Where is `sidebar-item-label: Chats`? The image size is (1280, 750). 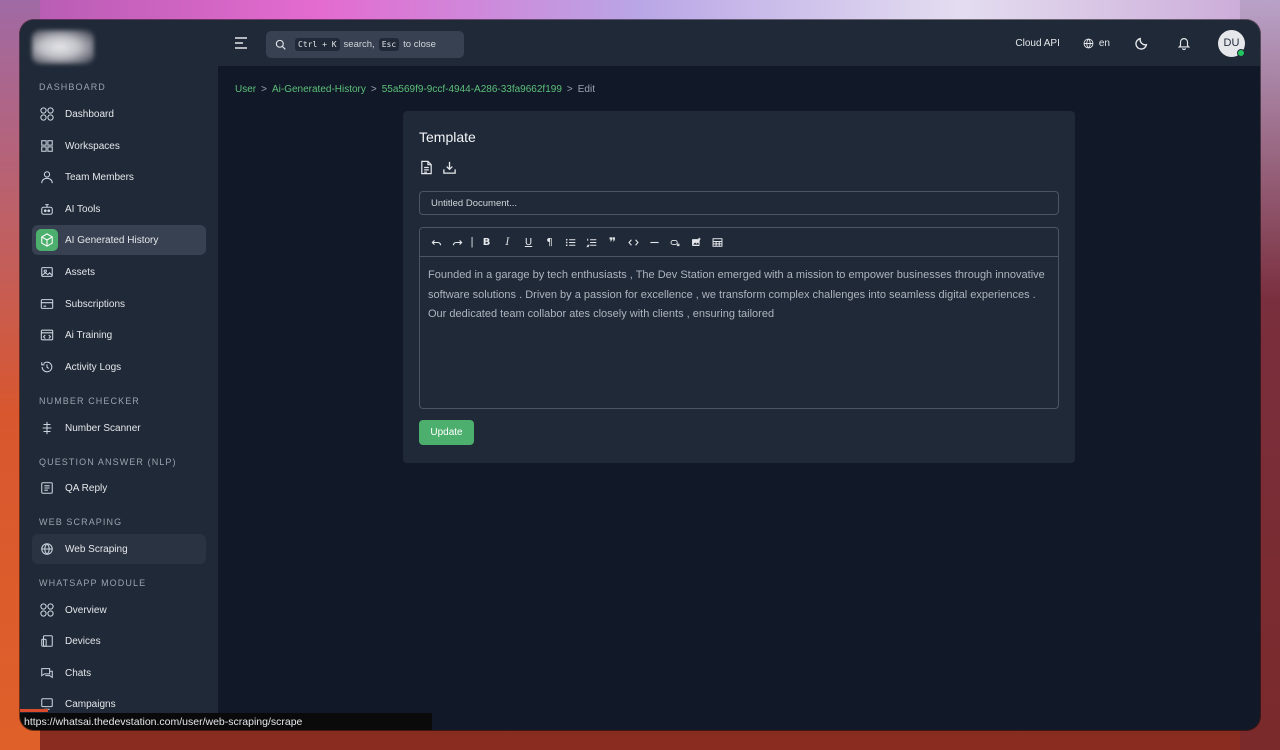 sidebar-item-label: Chats is located at coordinates (78, 673).